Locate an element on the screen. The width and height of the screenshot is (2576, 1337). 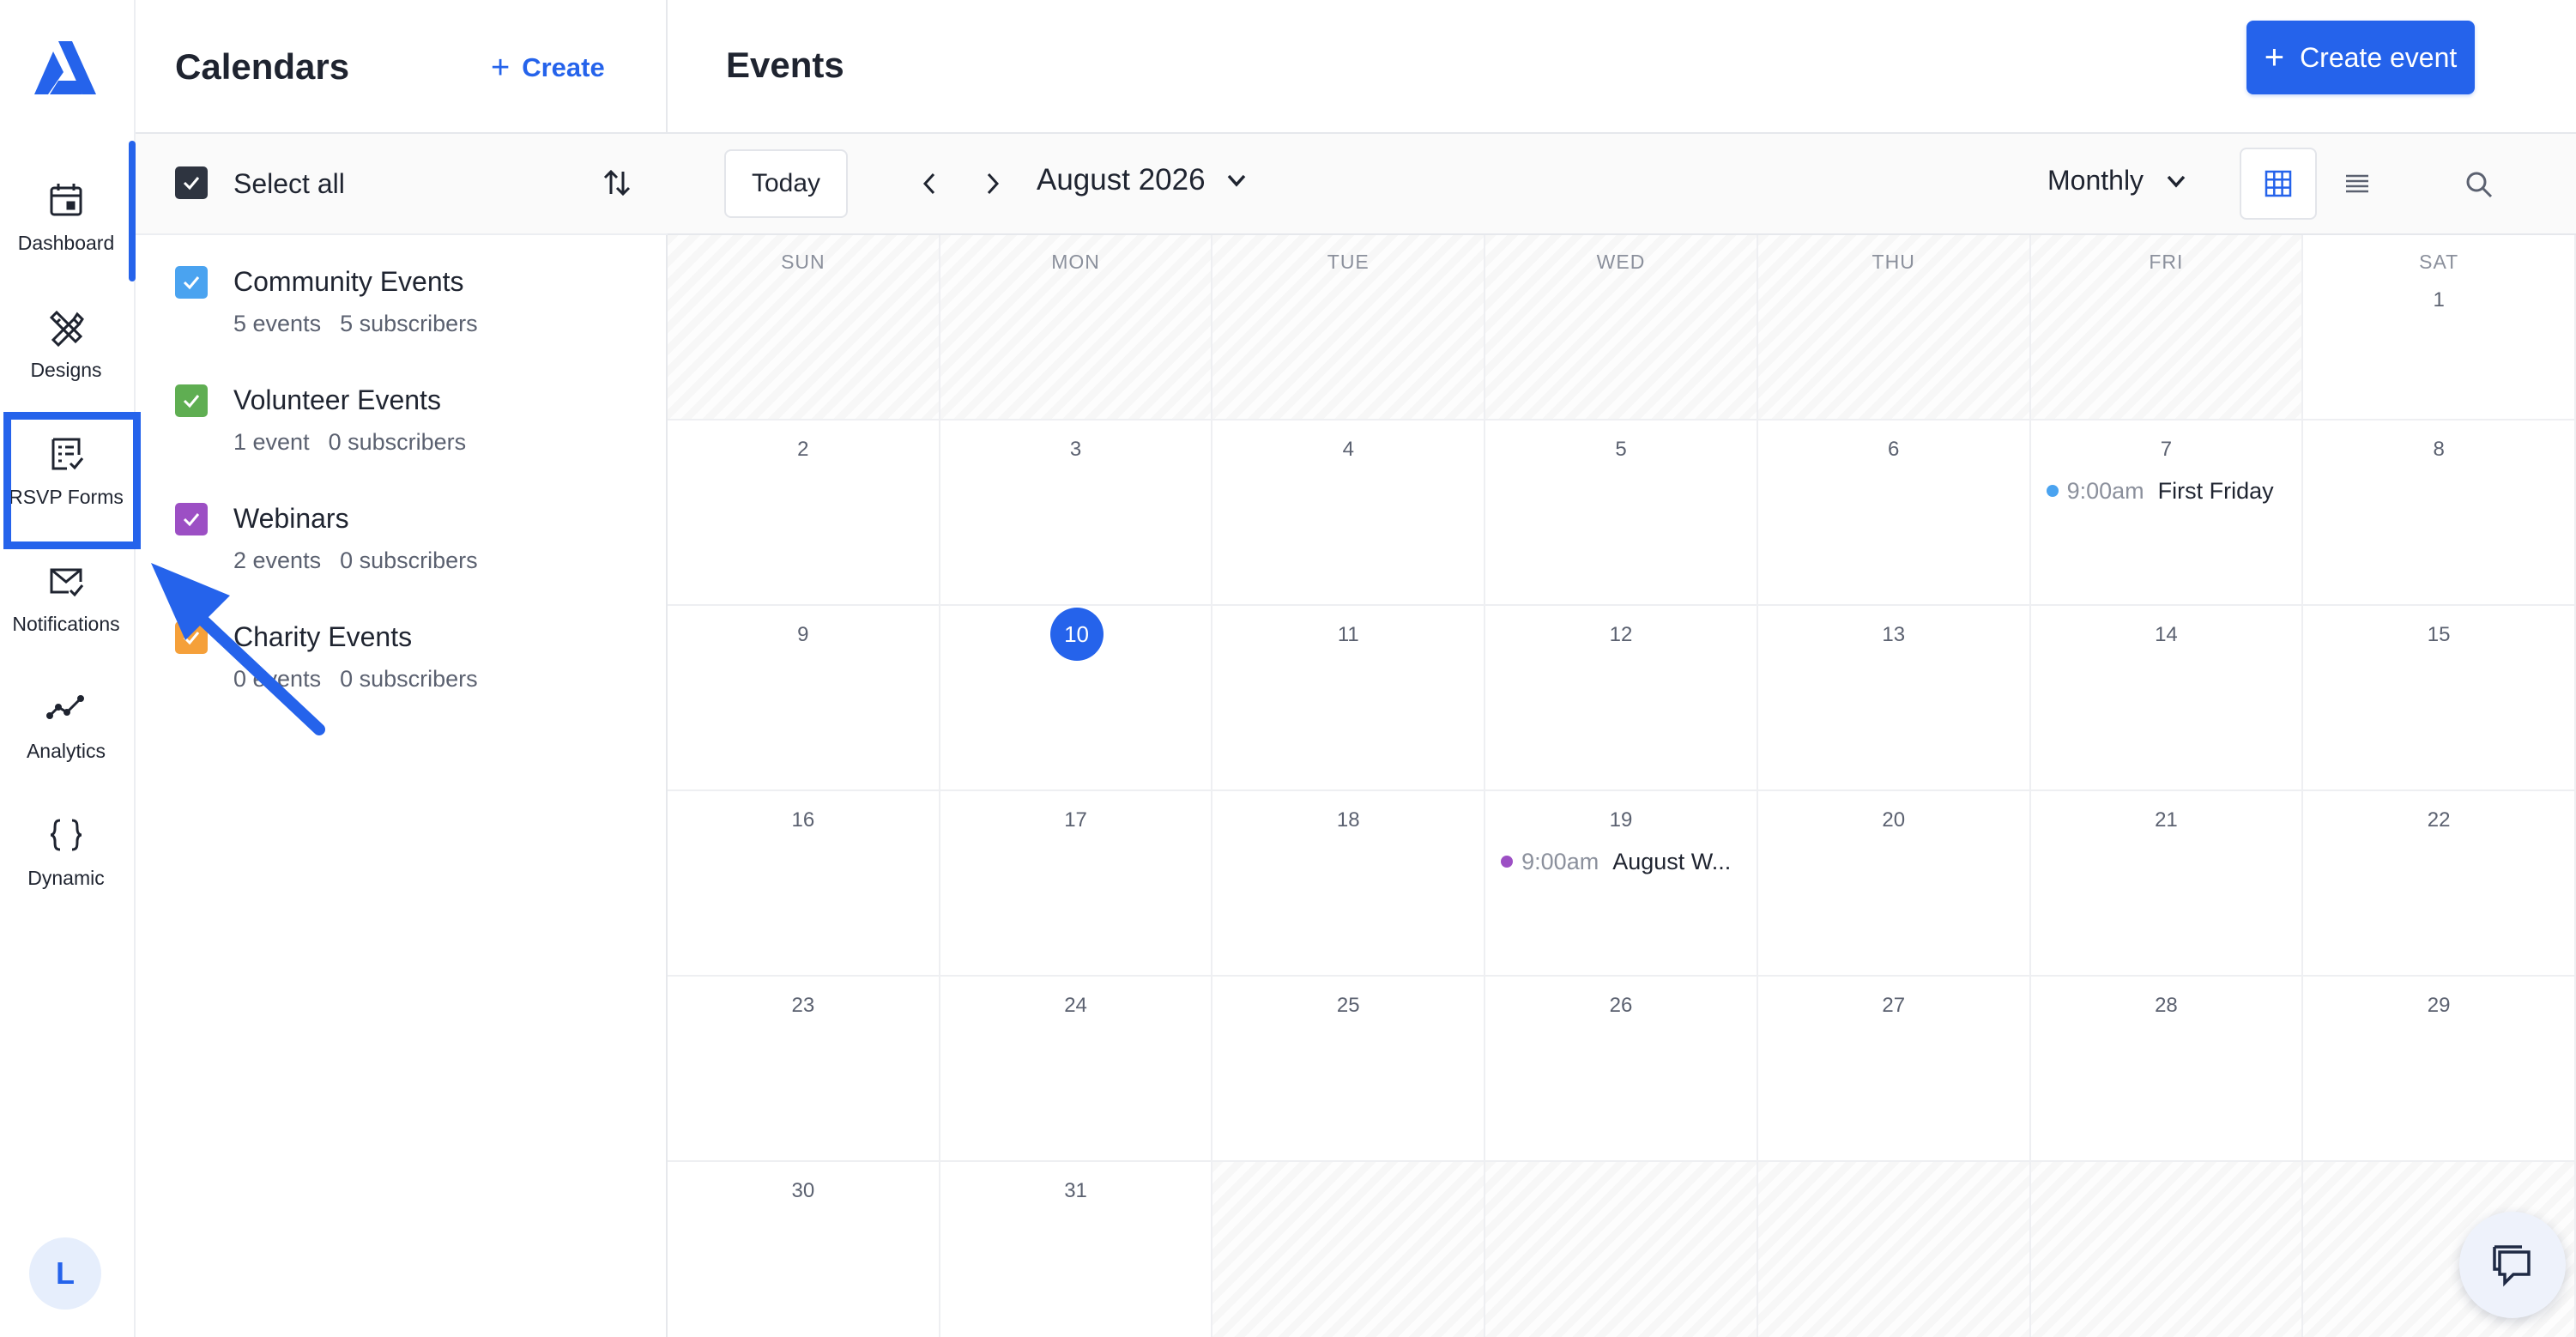
day-number: 30 is located at coordinates (803, 1190).